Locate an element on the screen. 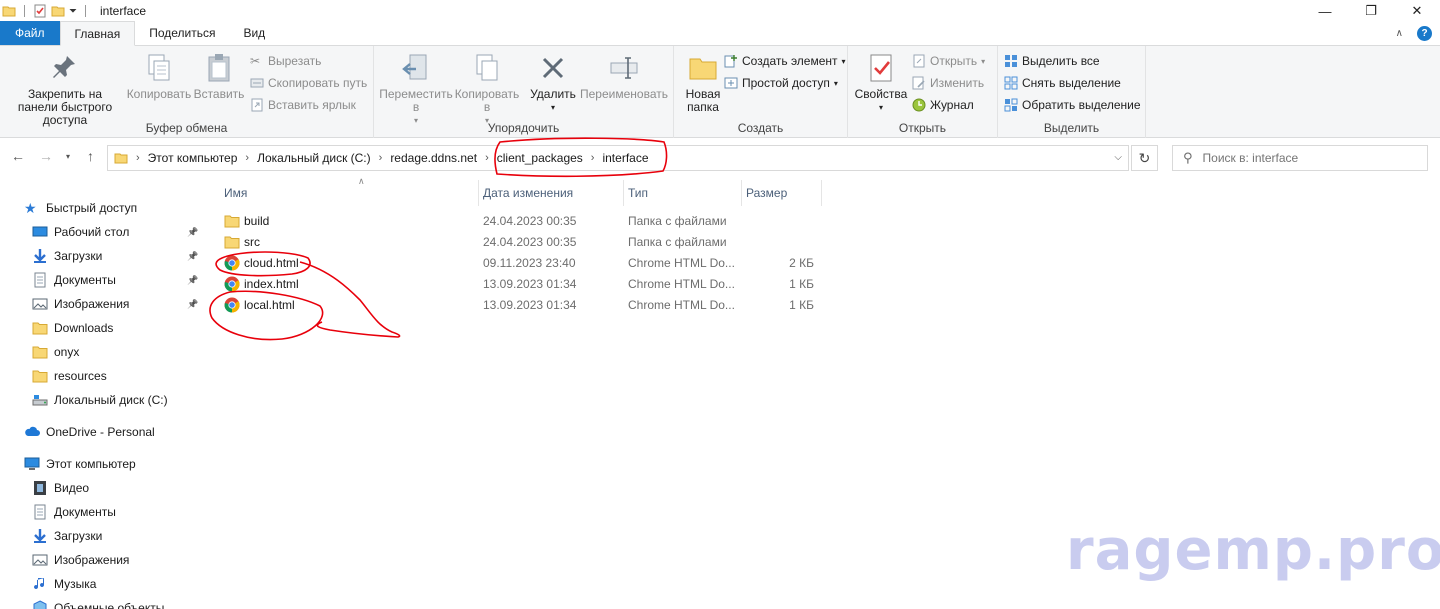 The height and width of the screenshot is (609, 1440). file-name: cloud.html is located at coordinates (271, 263).